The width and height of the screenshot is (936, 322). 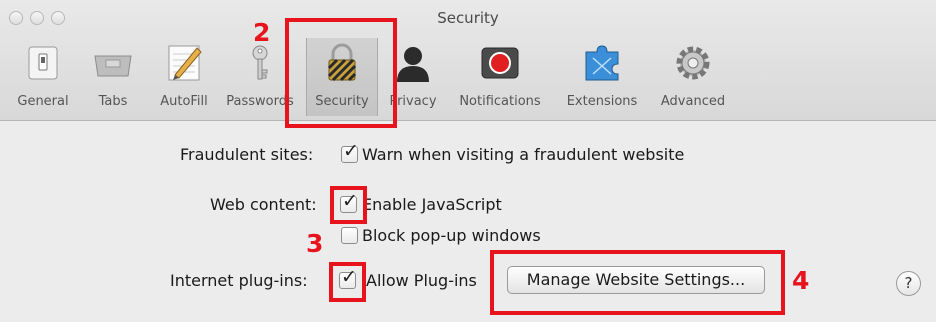 What do you see at coordinates (693, 63) in the screenshot?
I see `gear-icon` at bounding box center [693, 63].